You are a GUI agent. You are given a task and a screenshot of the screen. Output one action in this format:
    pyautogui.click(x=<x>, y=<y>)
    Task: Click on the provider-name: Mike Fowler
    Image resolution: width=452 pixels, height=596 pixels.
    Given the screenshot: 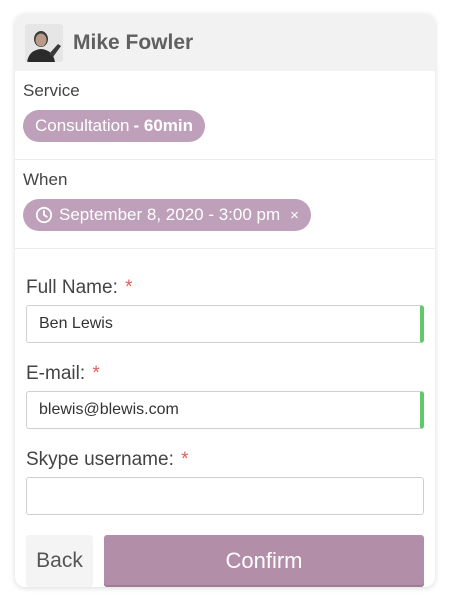 What is the action you would take?
    pyautogui.click(x=133, y=42)
    